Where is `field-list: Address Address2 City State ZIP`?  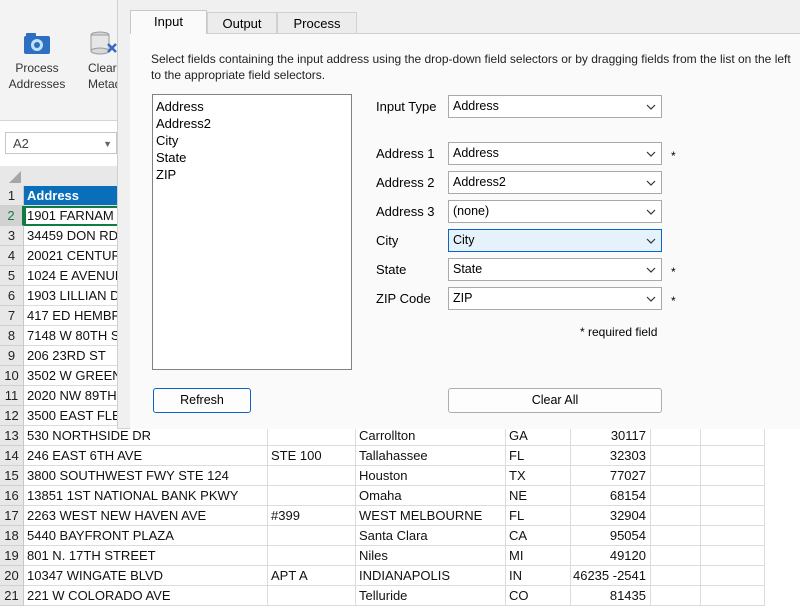 field-list: Address Address2 City State ZIP is located at coordinates (252, 232).